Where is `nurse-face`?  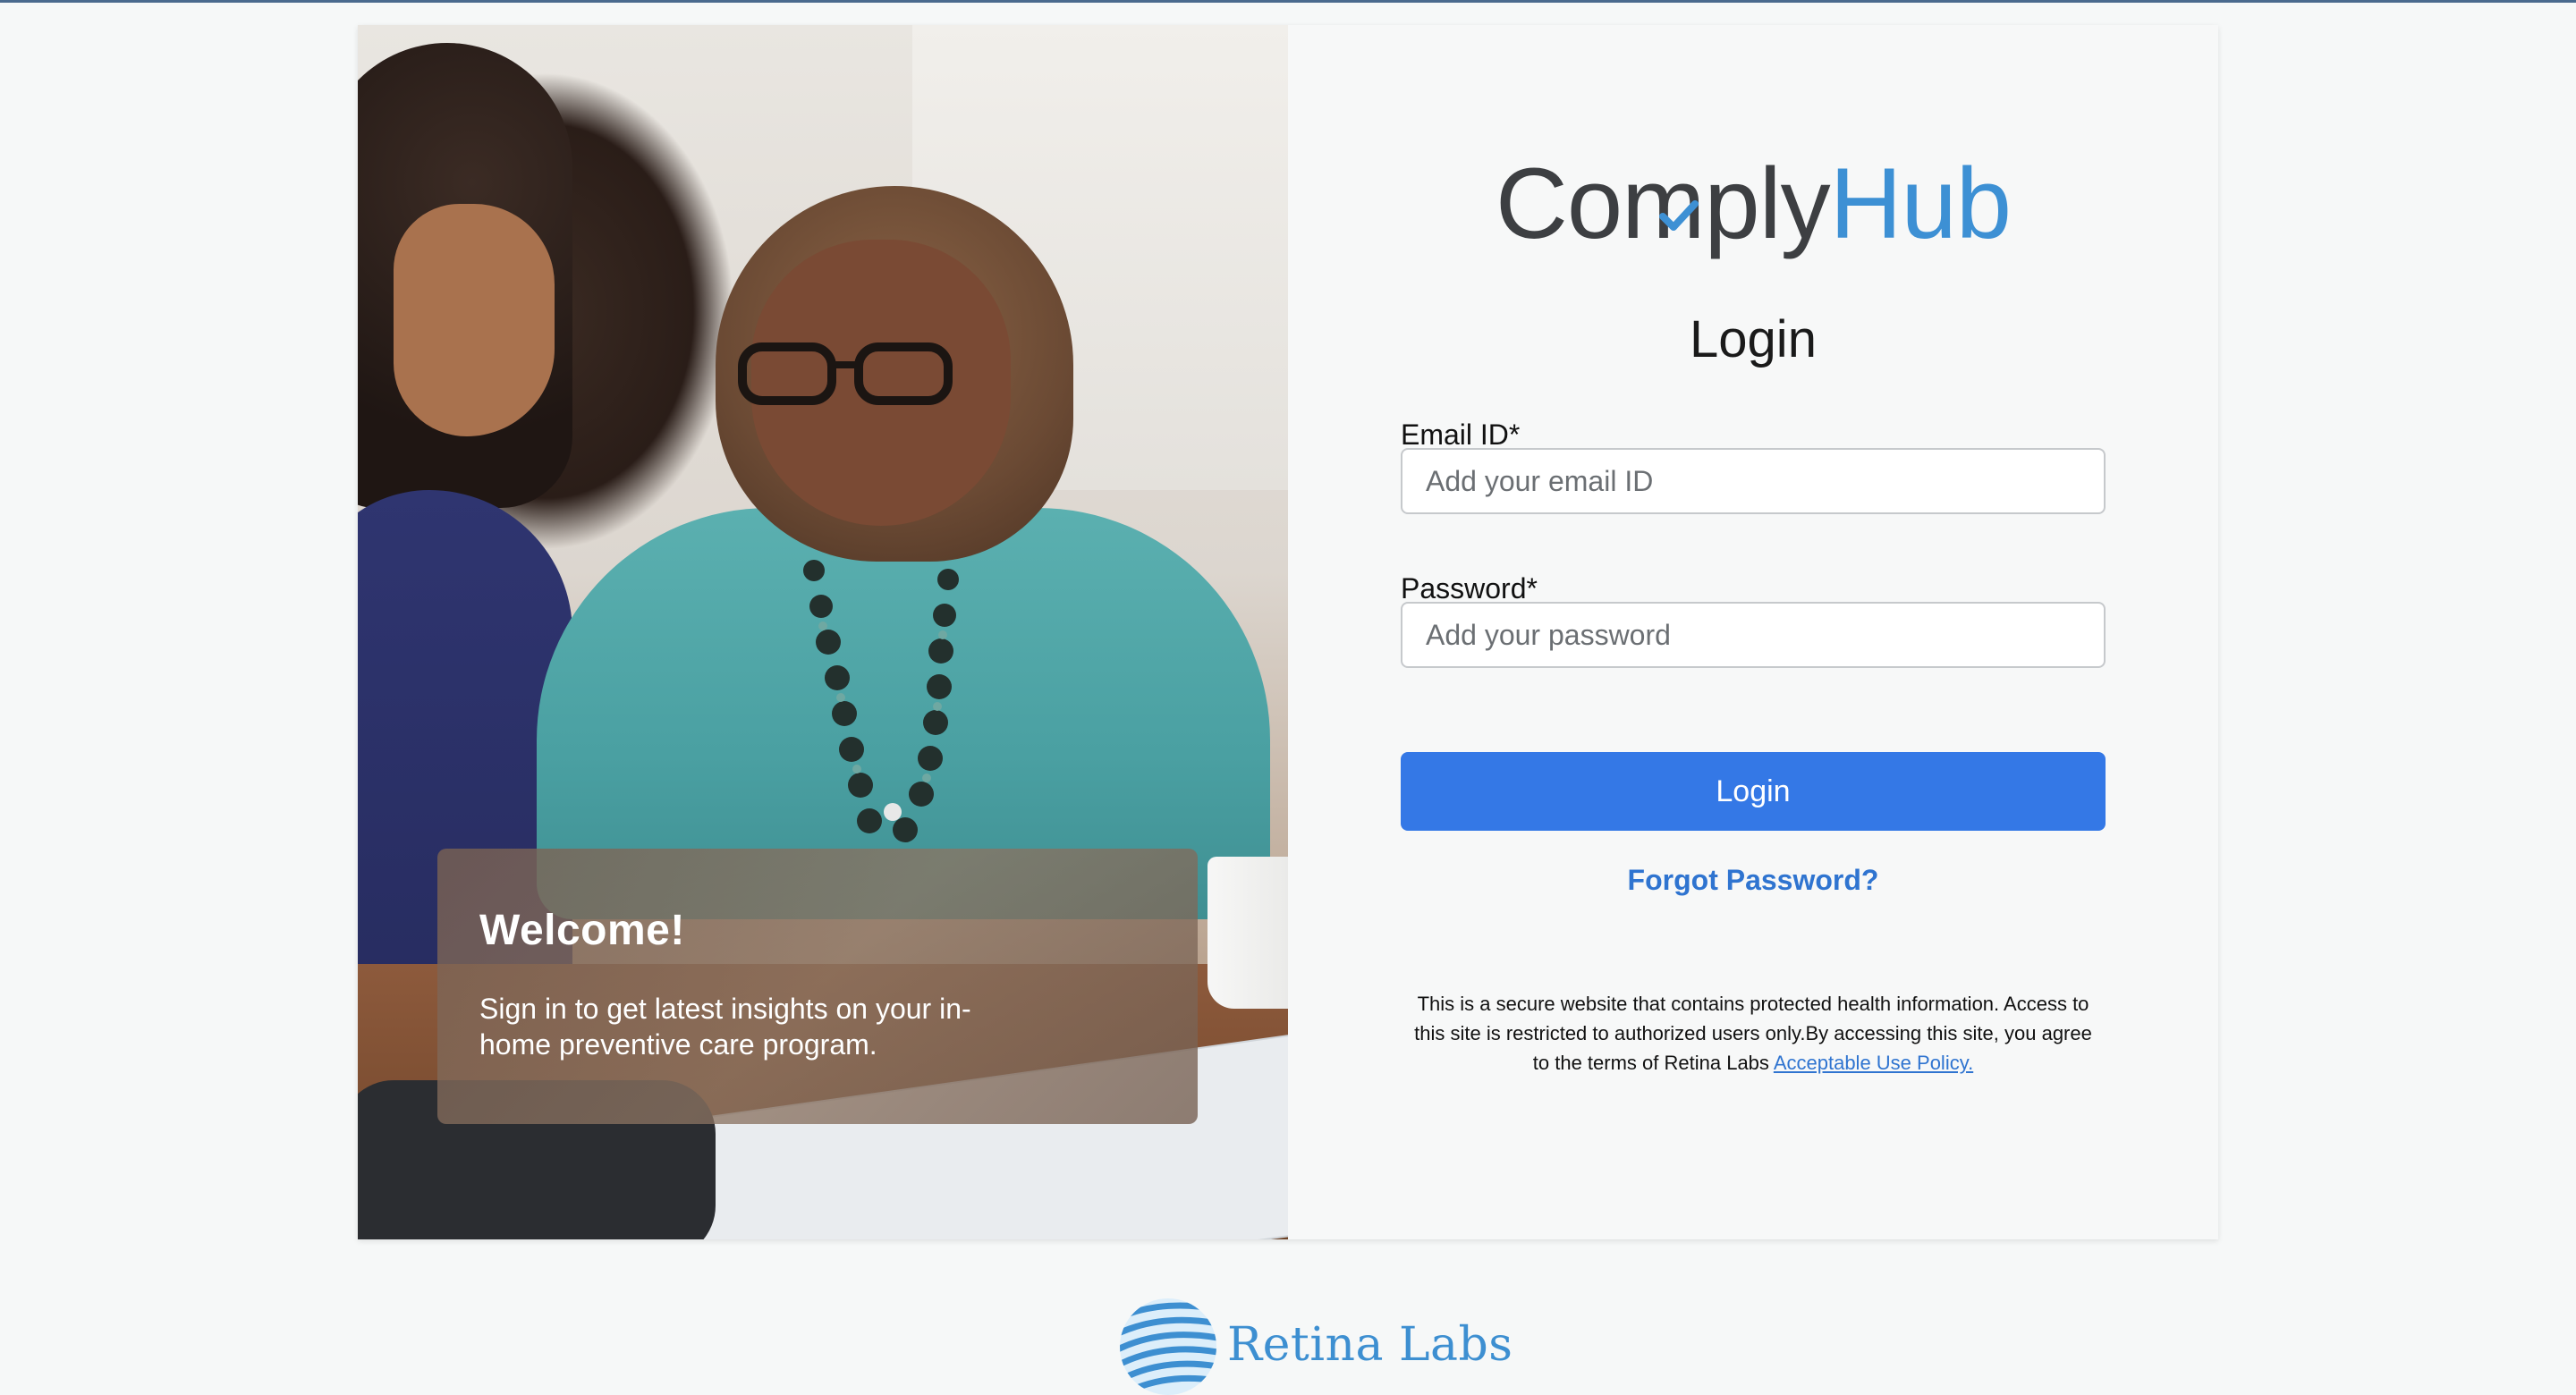
nurse-face is located at coordinates (474, 320).